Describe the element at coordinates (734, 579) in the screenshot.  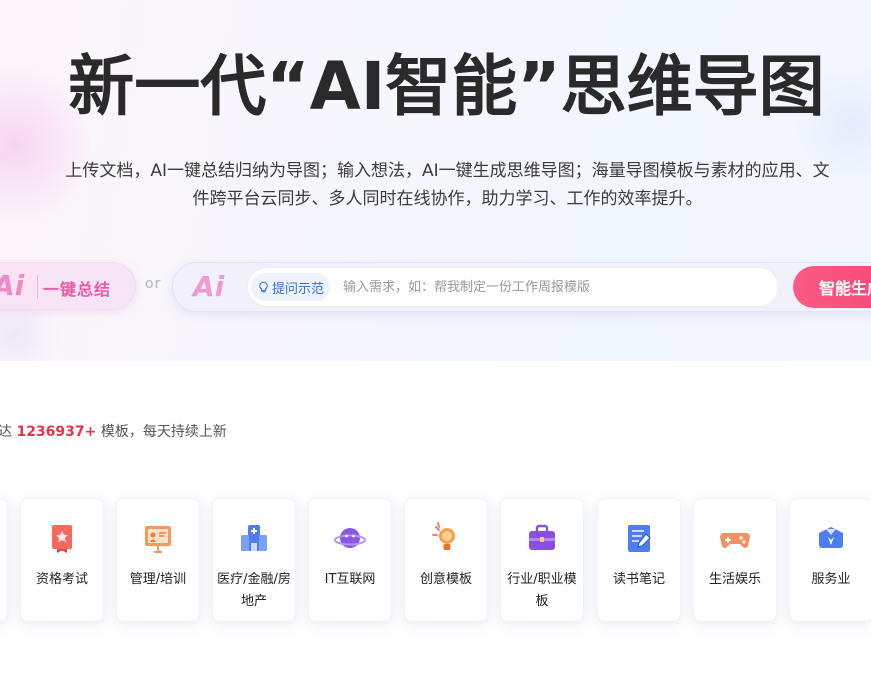
I see `category-label: 生活娱乐` at that location.